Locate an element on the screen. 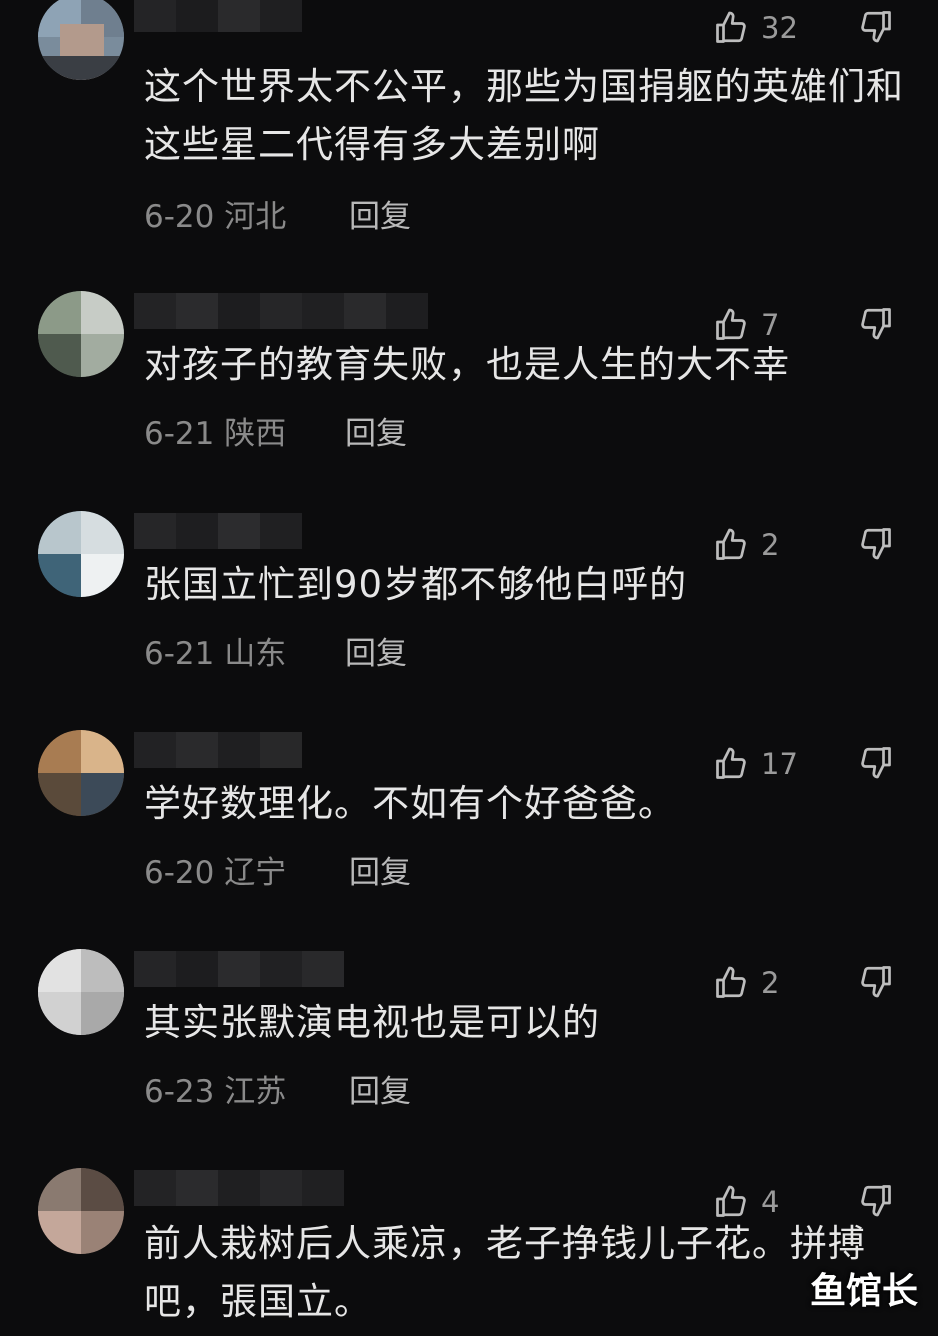  comment-text: 学好数理化。不如有个好爸爸。 is located at coordinates (410, 803).